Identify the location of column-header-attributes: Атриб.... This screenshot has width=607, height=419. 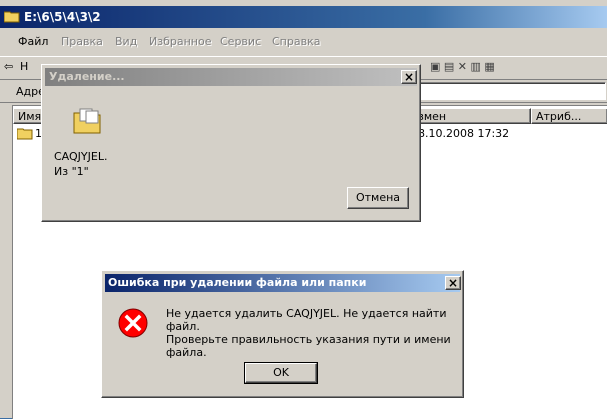
(569, 116).